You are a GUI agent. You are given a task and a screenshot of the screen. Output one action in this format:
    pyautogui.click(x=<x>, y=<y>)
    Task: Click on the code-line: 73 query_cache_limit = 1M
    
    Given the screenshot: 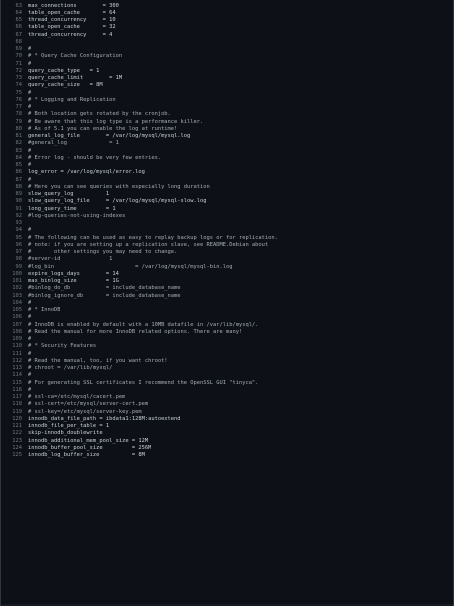 What is the action you would take?
    pyautogui.click(x=227, y=78)
    